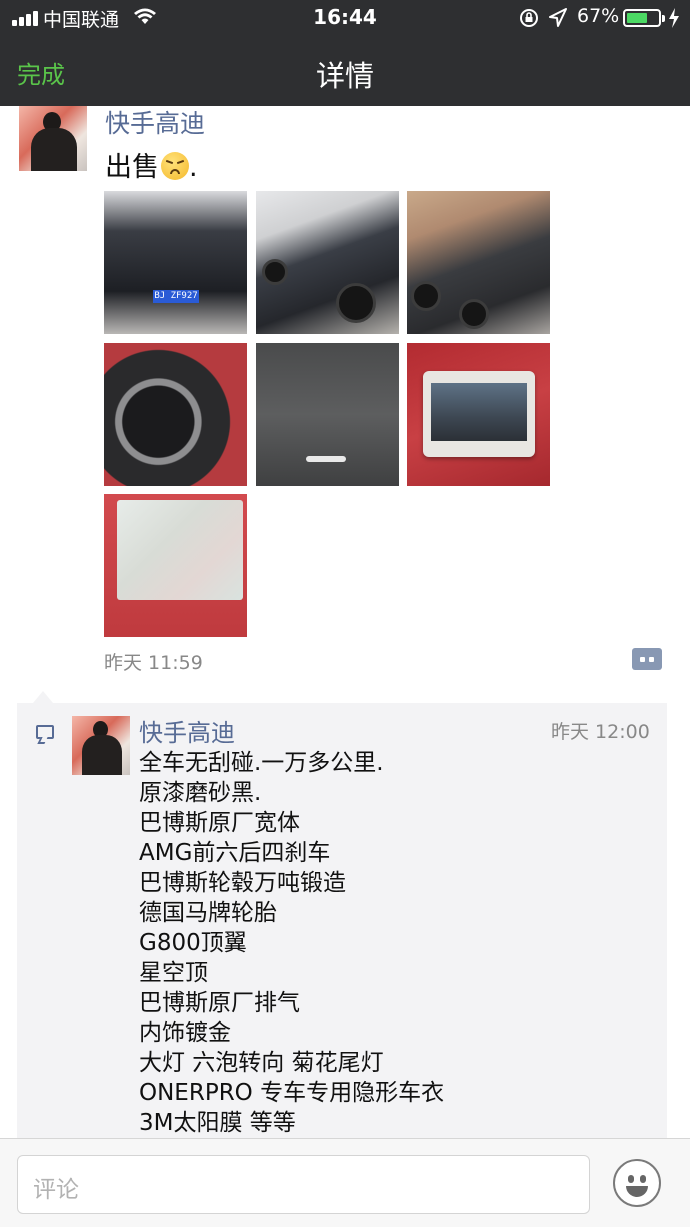 The width and height of the screenshot is (690, 1227). I want to click on post-text-content: 出售, so click(132, 167).